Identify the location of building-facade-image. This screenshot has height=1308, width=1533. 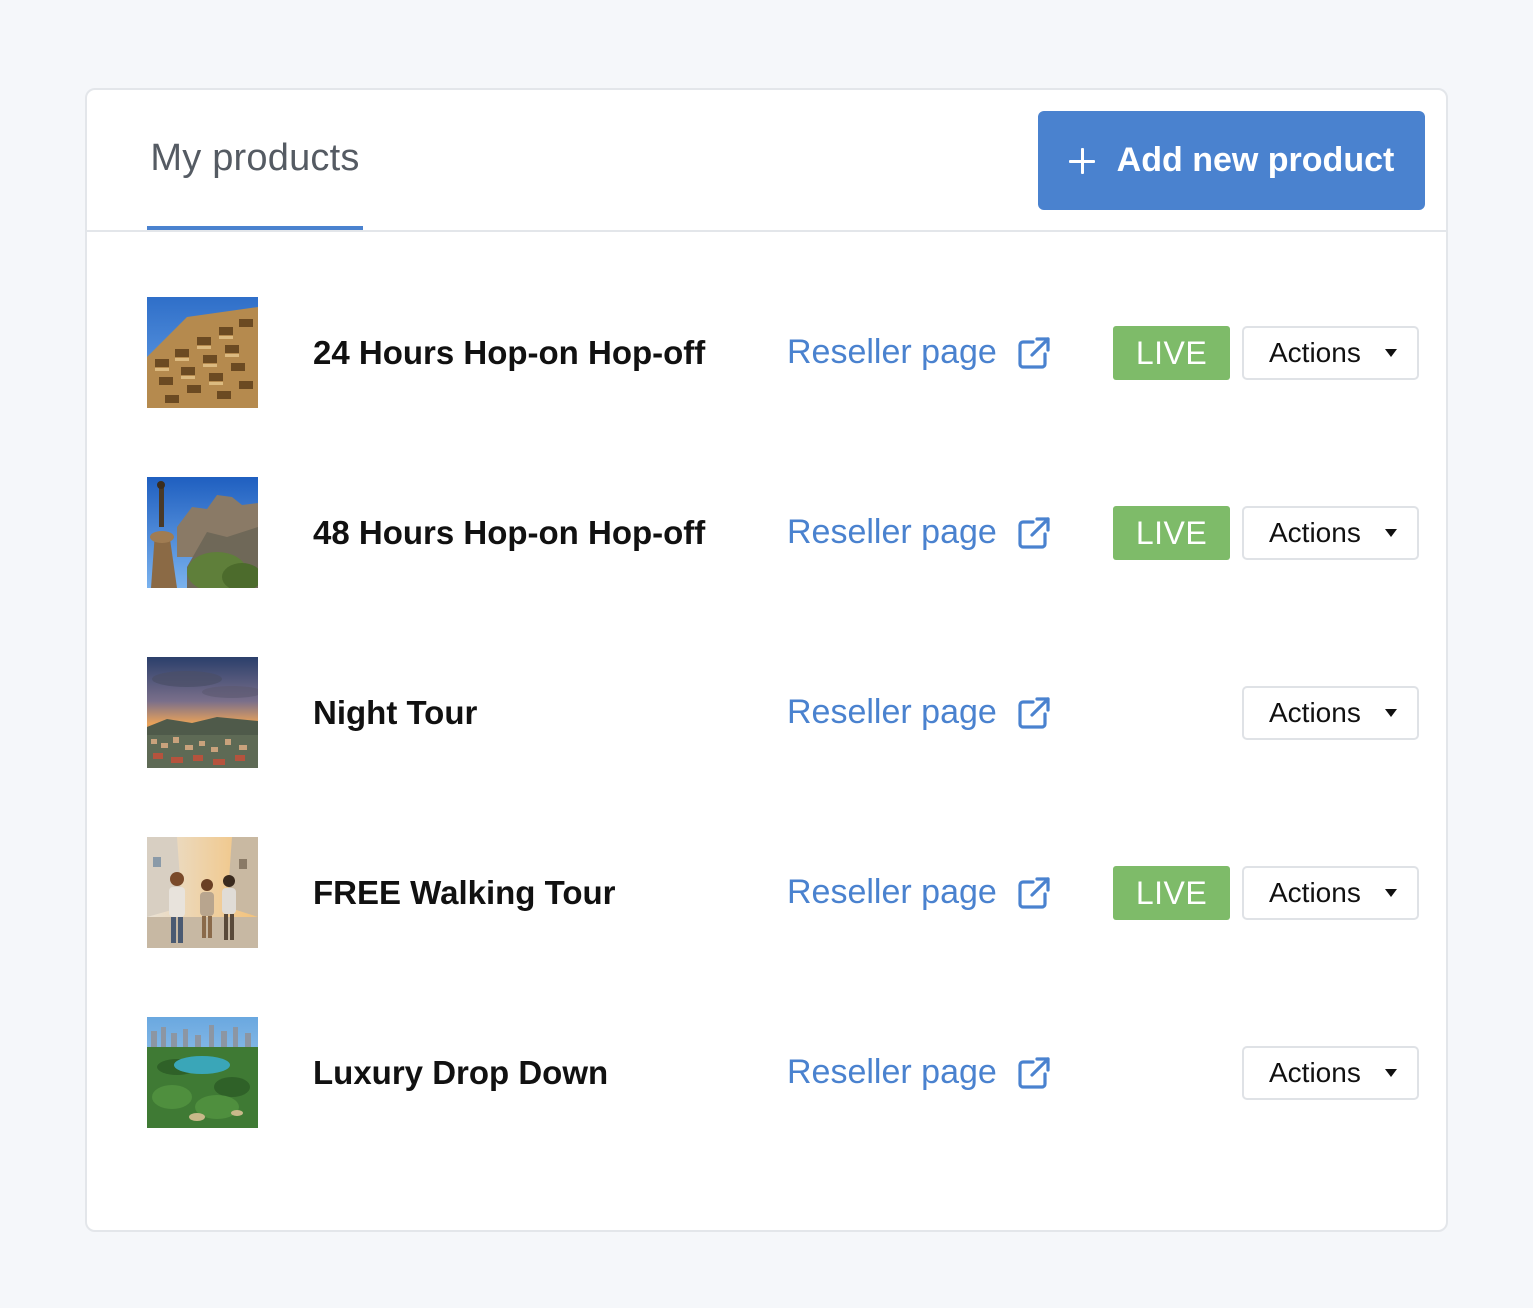
(202, 352).